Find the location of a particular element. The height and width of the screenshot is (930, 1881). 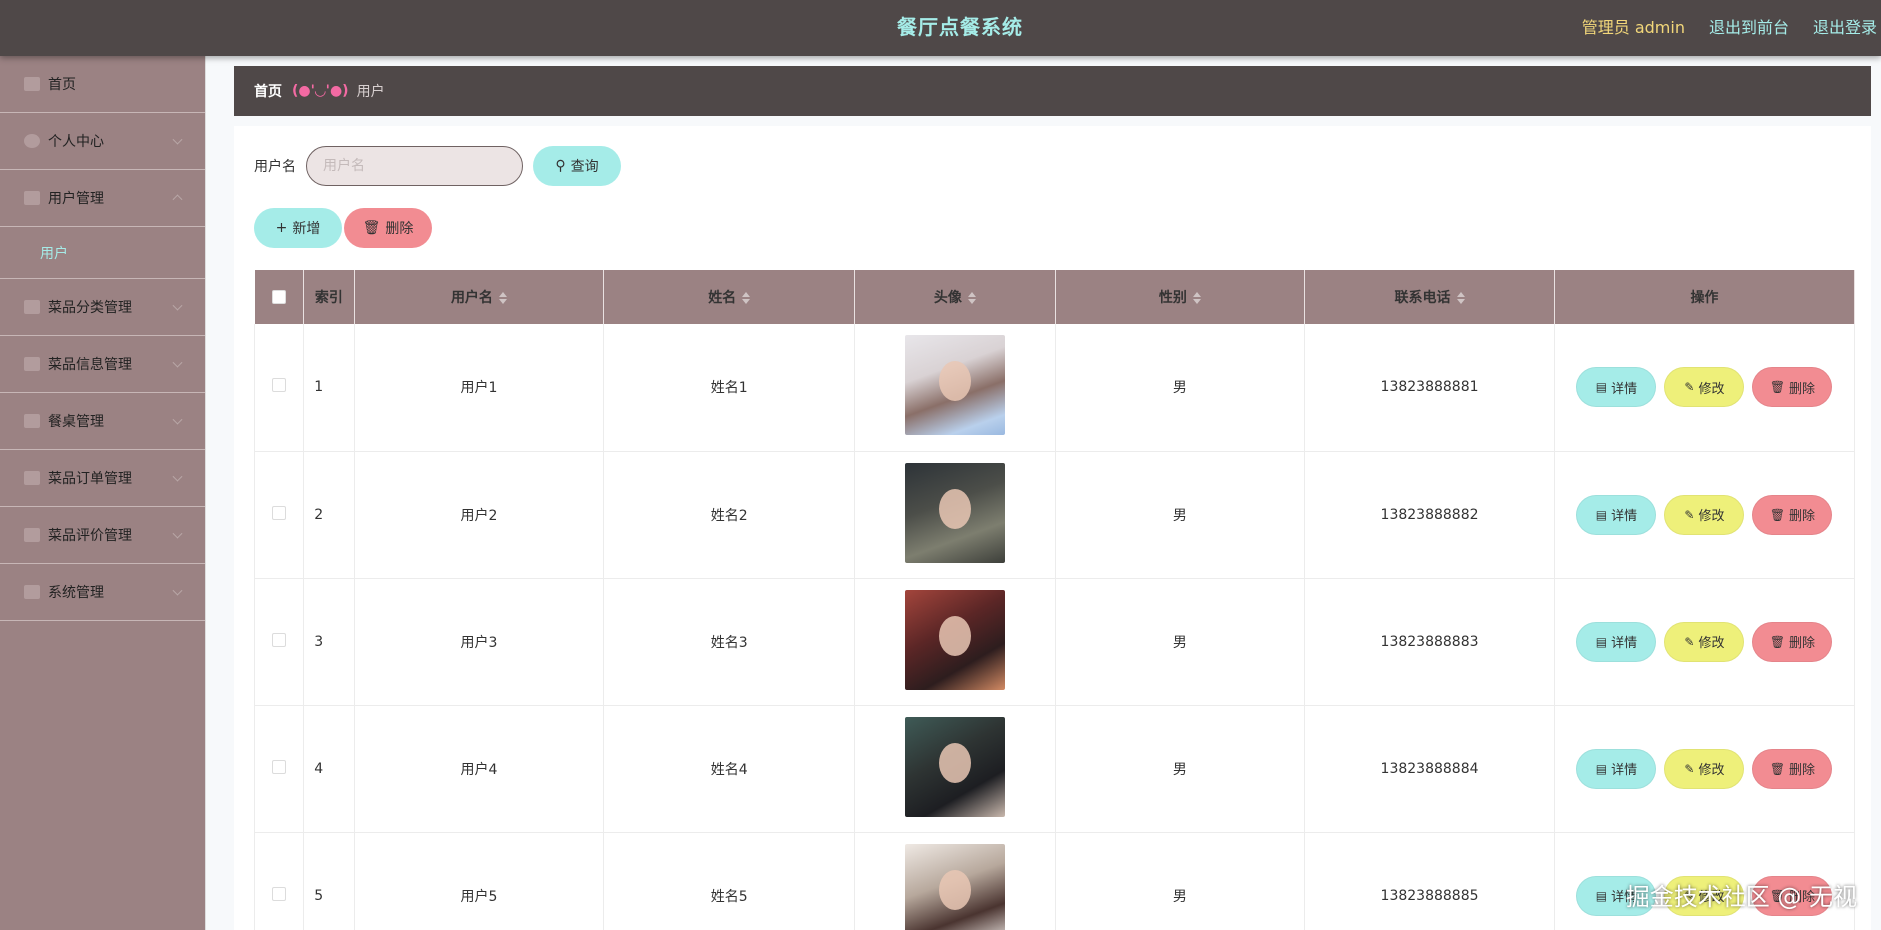

sidebar-item-rating-management: 菜品评价管理 is located at coordinates (102, 535).